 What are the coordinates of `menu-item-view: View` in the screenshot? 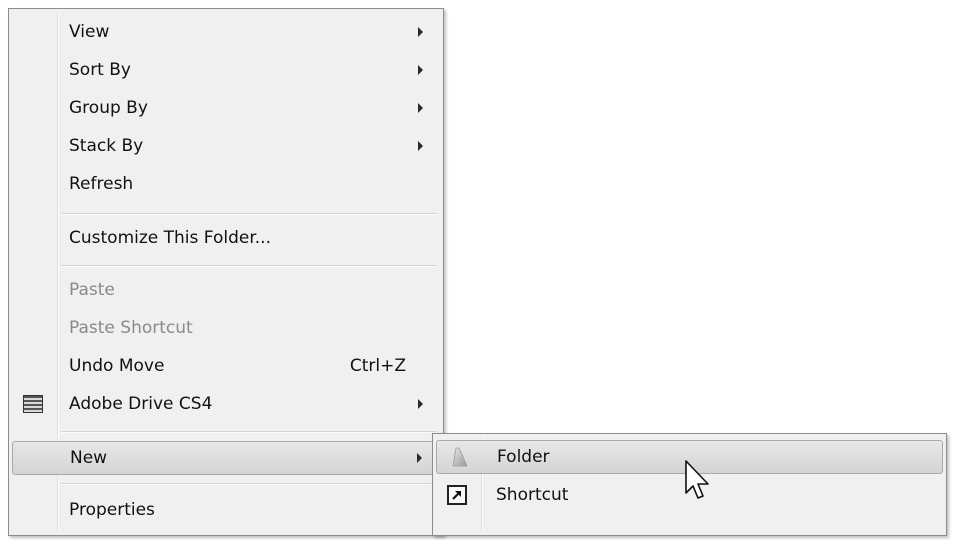 It's located at (226, 32).